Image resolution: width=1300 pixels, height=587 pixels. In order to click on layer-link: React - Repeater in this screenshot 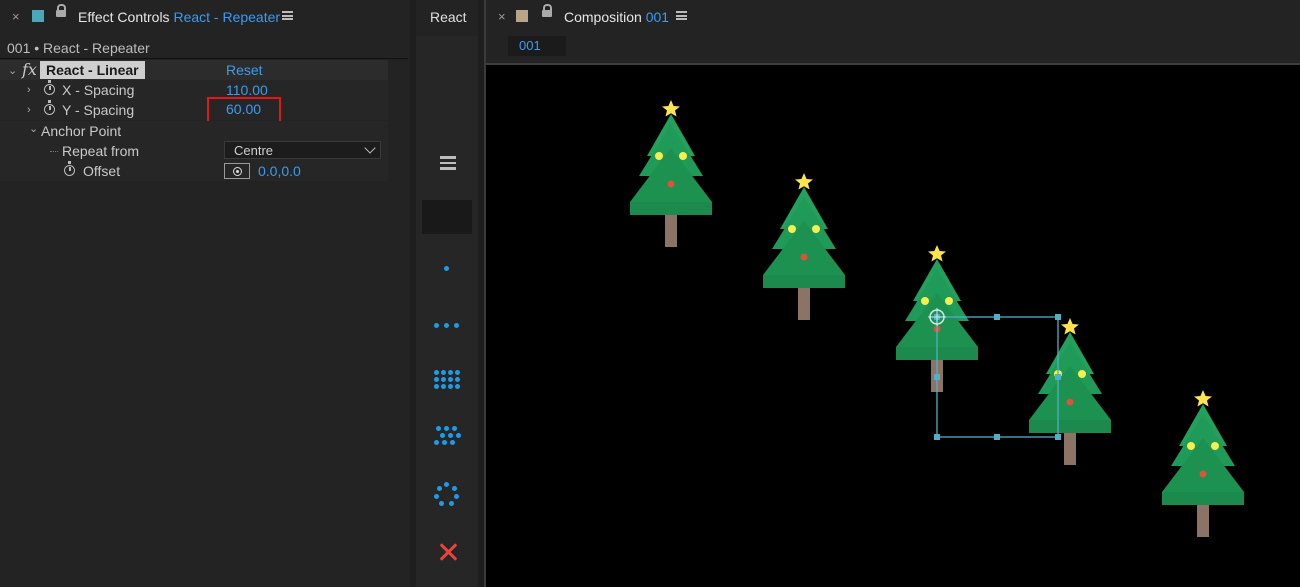, I will do `click(226, 17)`.